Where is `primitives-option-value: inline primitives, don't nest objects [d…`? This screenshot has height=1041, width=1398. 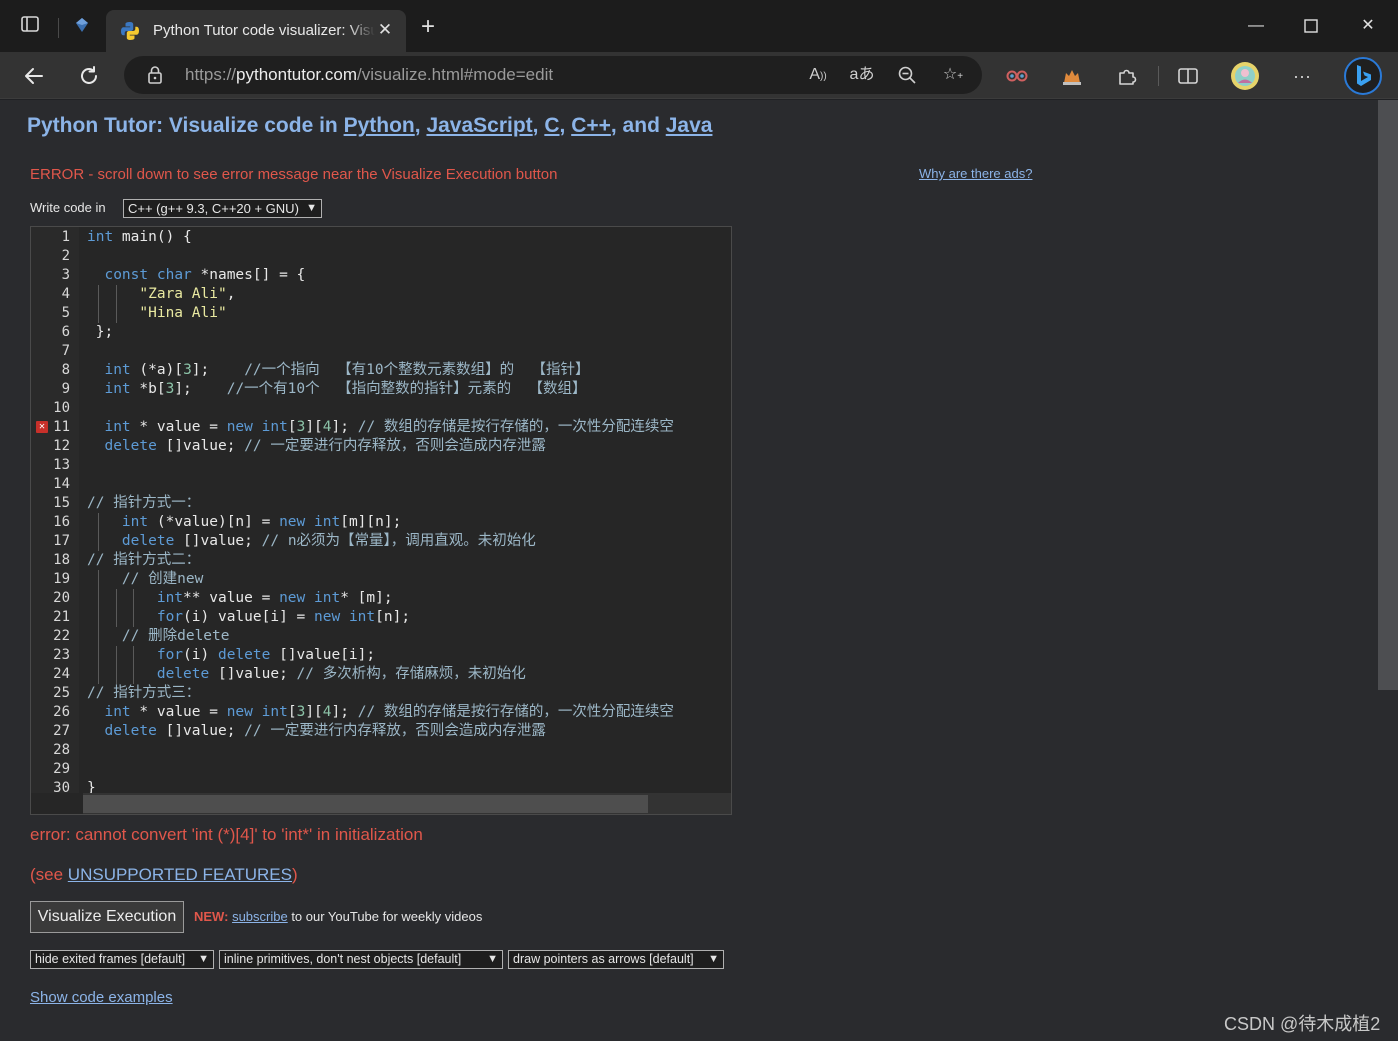 primitives-option-value: inline primitives, don't nest objects [d… is located at coordinates (343, 959).